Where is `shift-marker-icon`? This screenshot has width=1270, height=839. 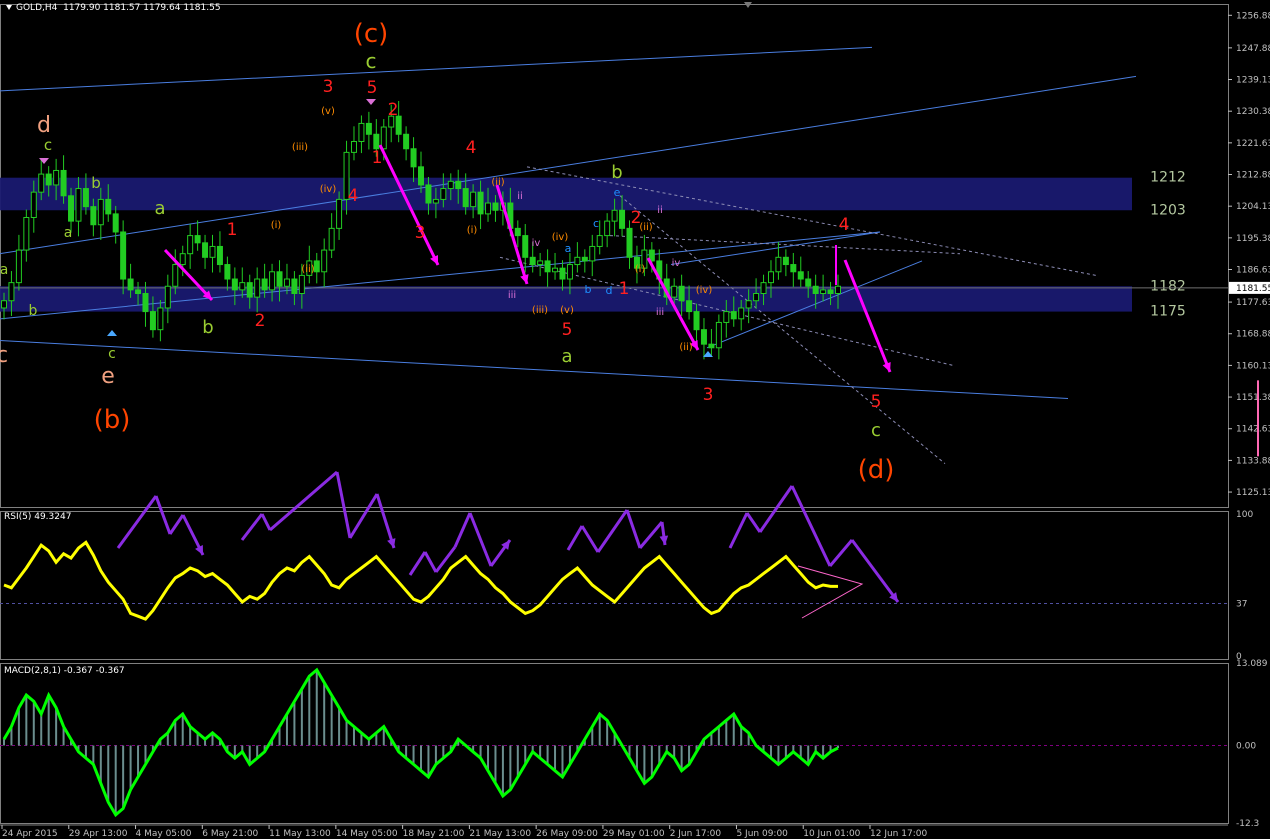
shift-marker-icon is located at coordinates (748, 5).